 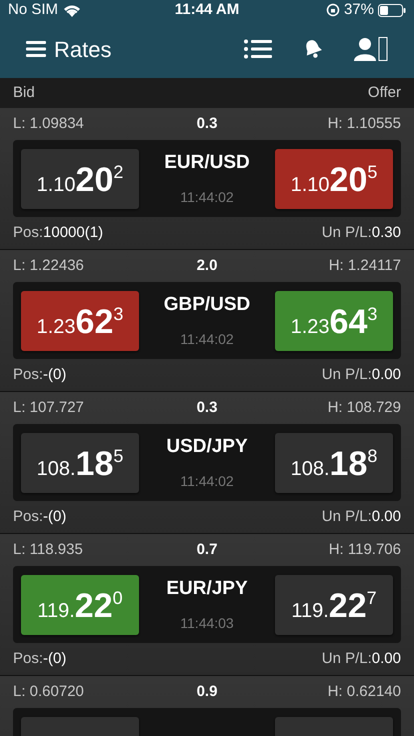 I want to click on list-icon, so click(x=258, y=49).